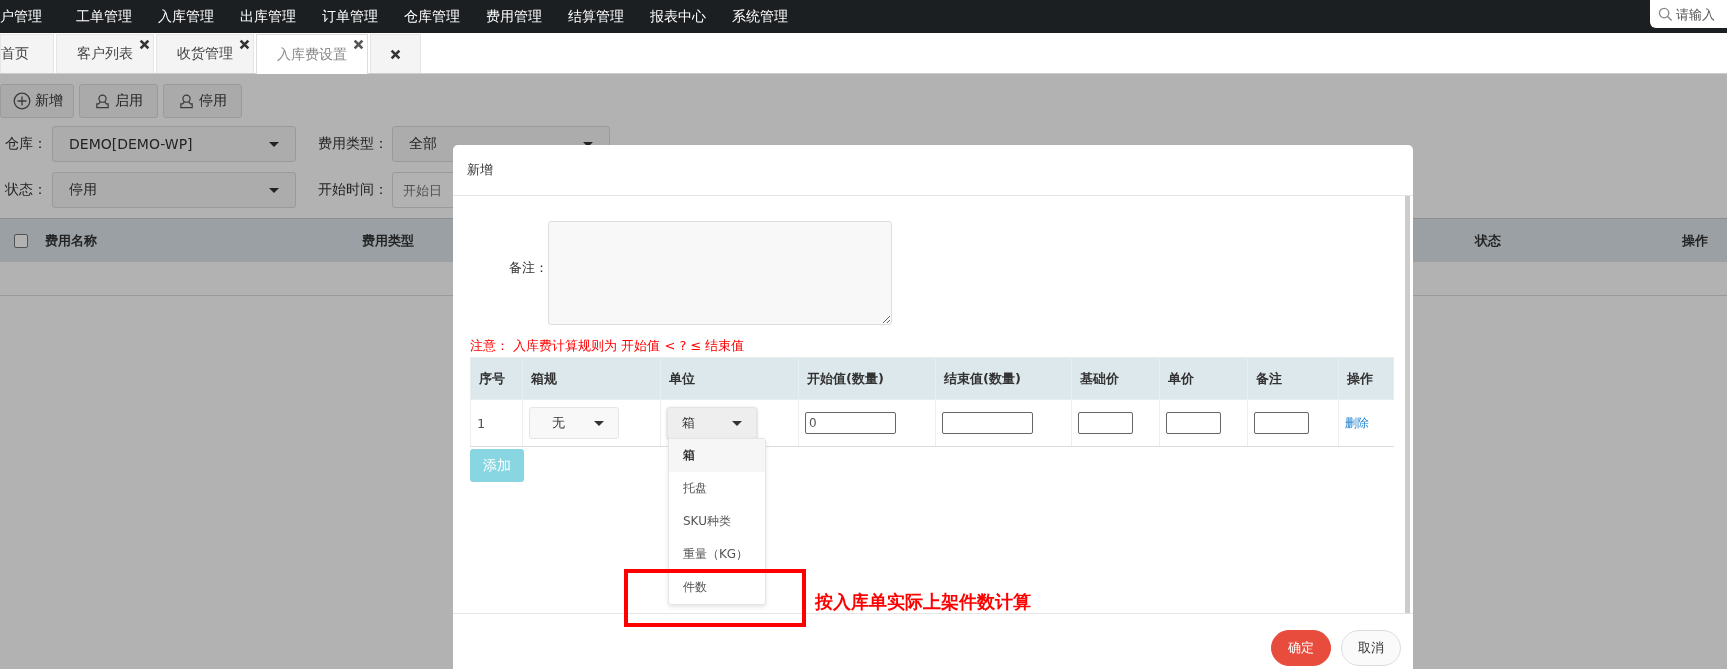  I want to click on page-tab: 收货管理, so click(205, 53).